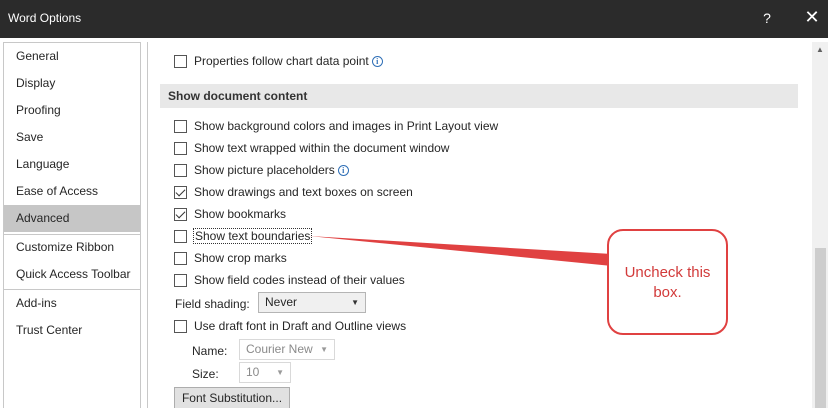 This screenshot has width=828, height=408. I want to click on draft-font-name-label: Name:, so click(210, 351).